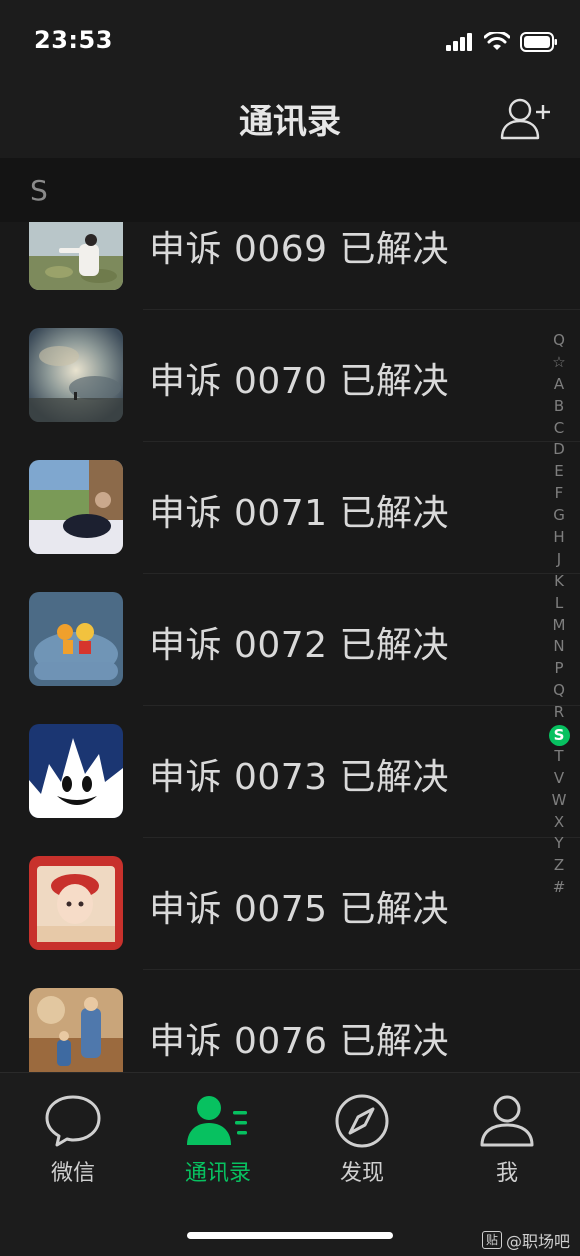 The height and width of the screenshot is (1256, 580). I want to click on tab-label: 微信, so click(72, 1173).